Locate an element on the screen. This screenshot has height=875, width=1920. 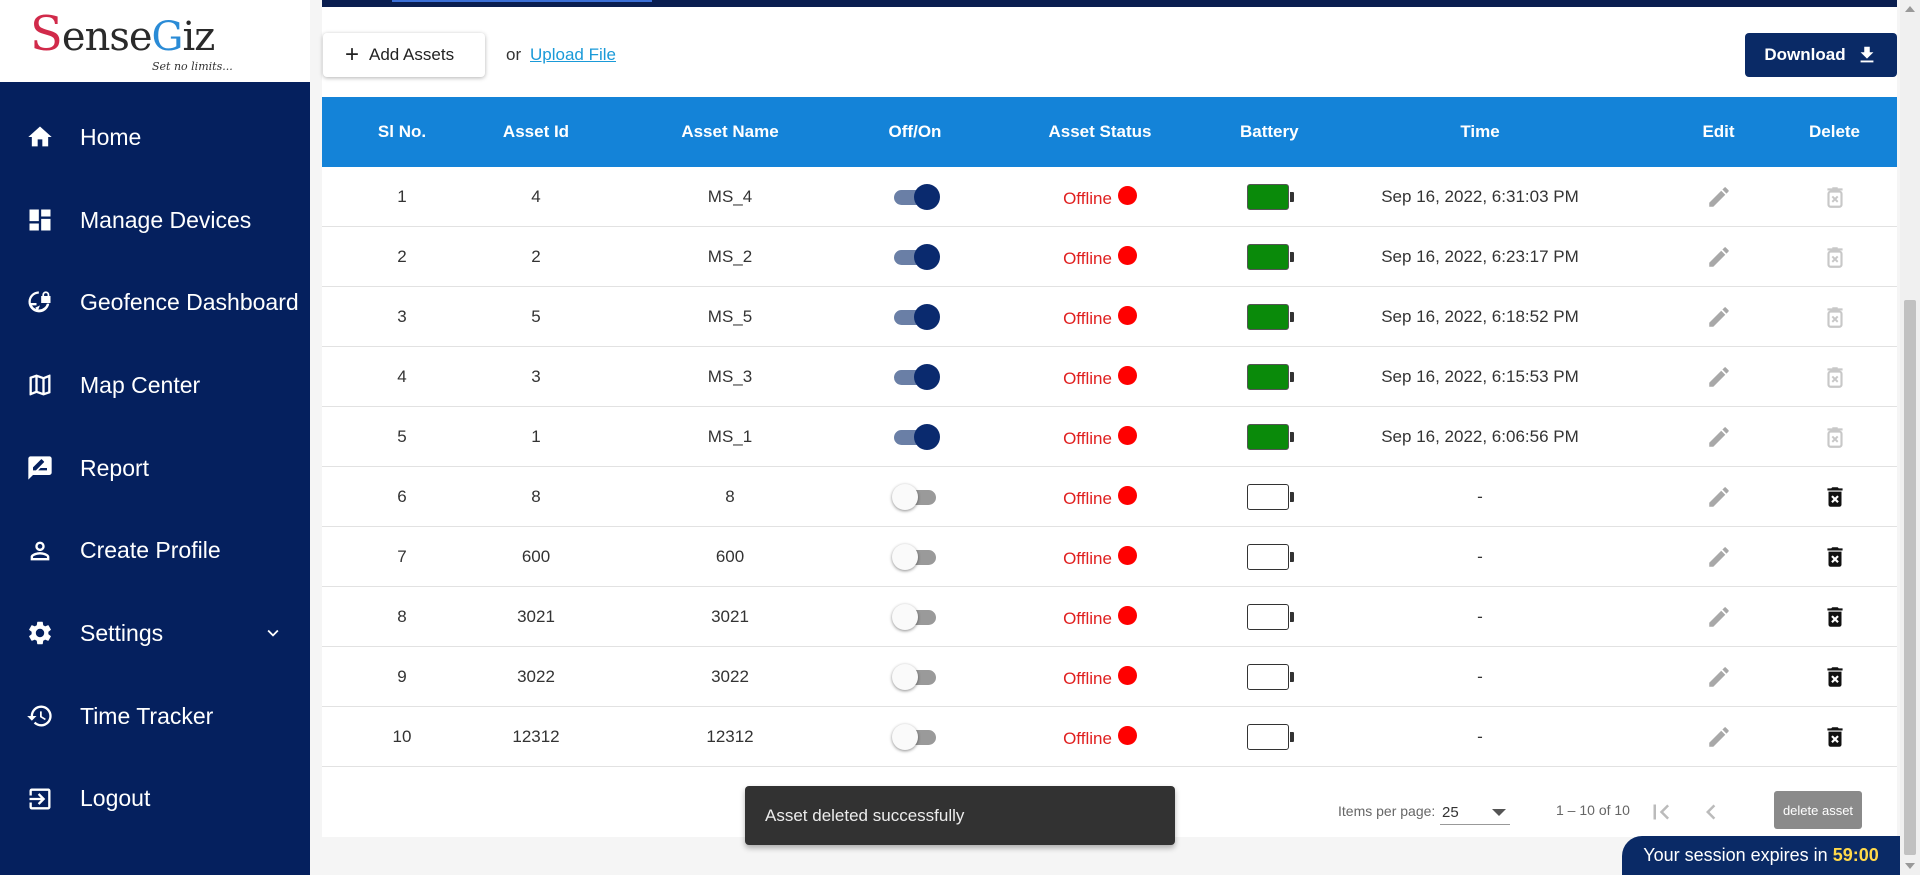
delete-asset-button: delete asset is located at coordinates (1818, 810).